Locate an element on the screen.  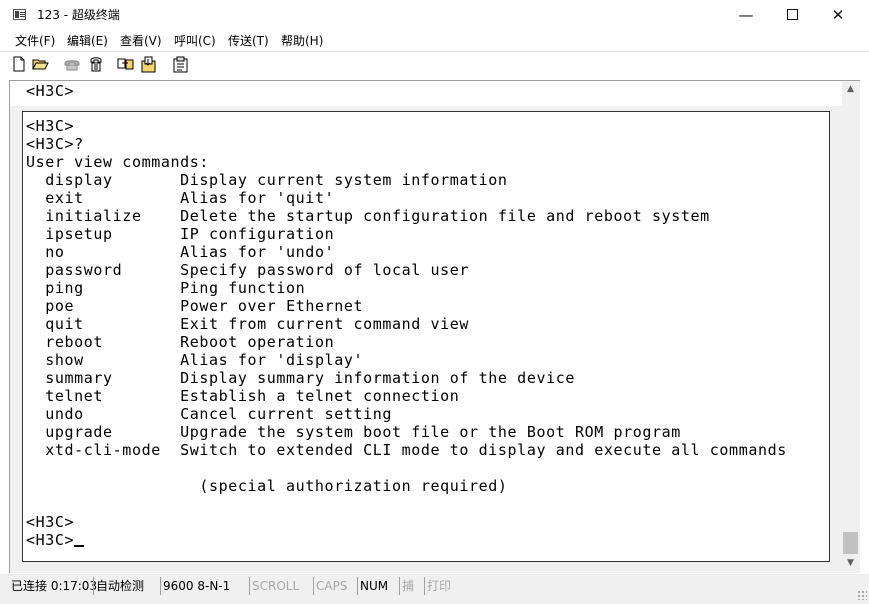
status-print: 打印 is located at coordinates (437, 586).